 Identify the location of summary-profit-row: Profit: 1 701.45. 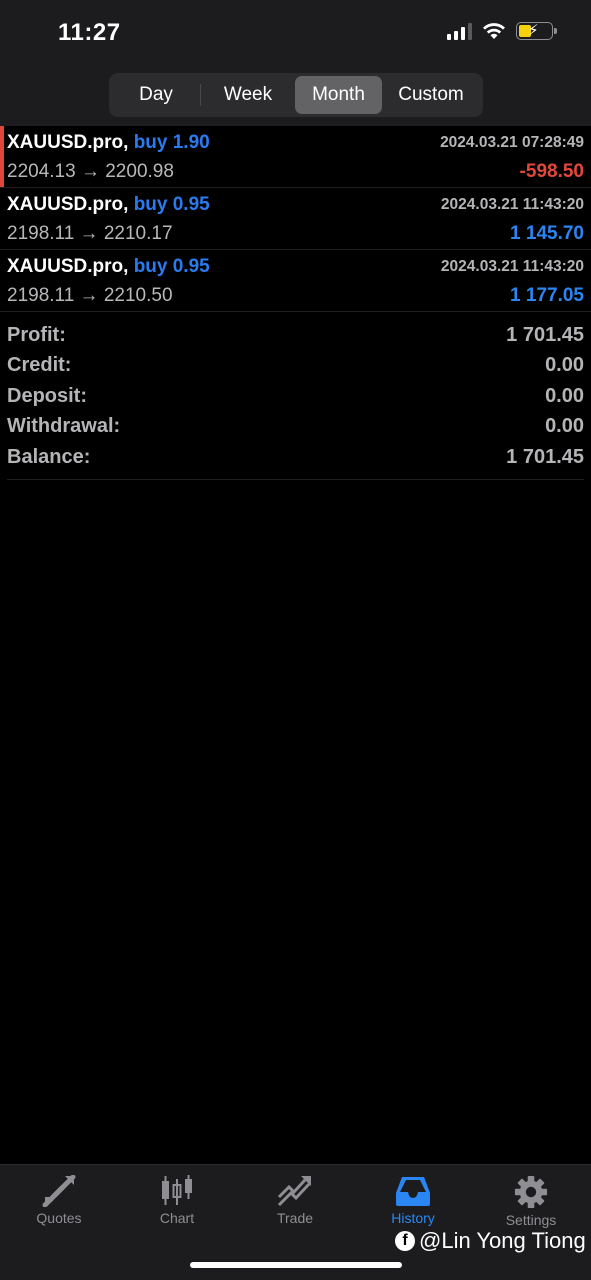
(295, 335).